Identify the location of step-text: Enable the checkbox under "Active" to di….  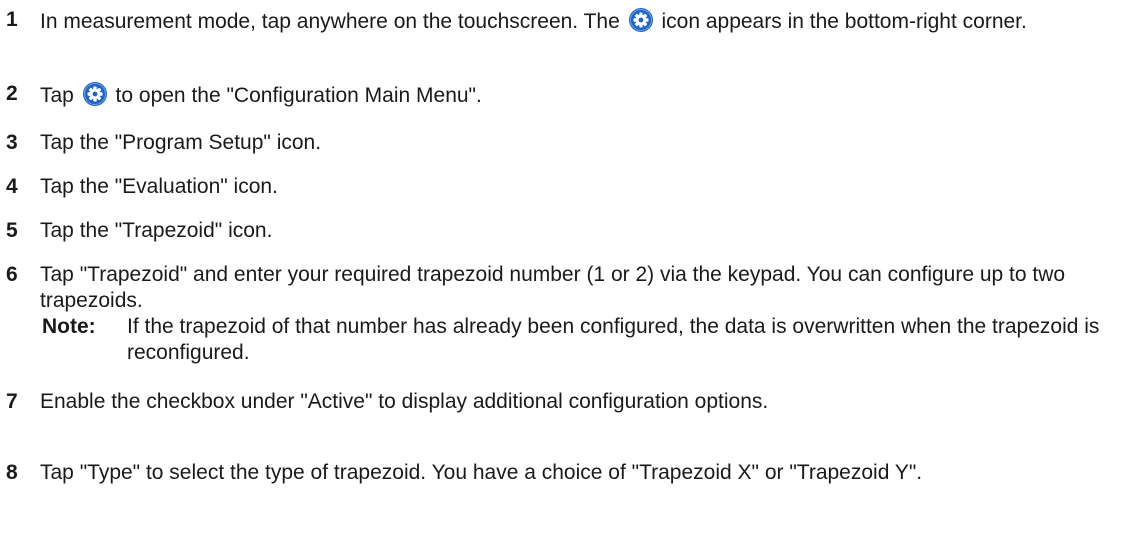
(404, 401).